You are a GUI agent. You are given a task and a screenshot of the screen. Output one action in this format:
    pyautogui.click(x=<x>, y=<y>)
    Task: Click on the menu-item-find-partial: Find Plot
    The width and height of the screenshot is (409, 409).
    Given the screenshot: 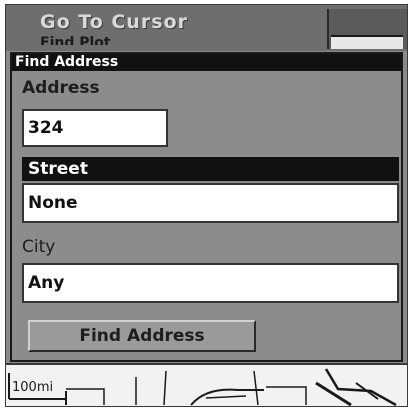 What is the action you would take?
    pyautogui.click(x=75, y=40)
    